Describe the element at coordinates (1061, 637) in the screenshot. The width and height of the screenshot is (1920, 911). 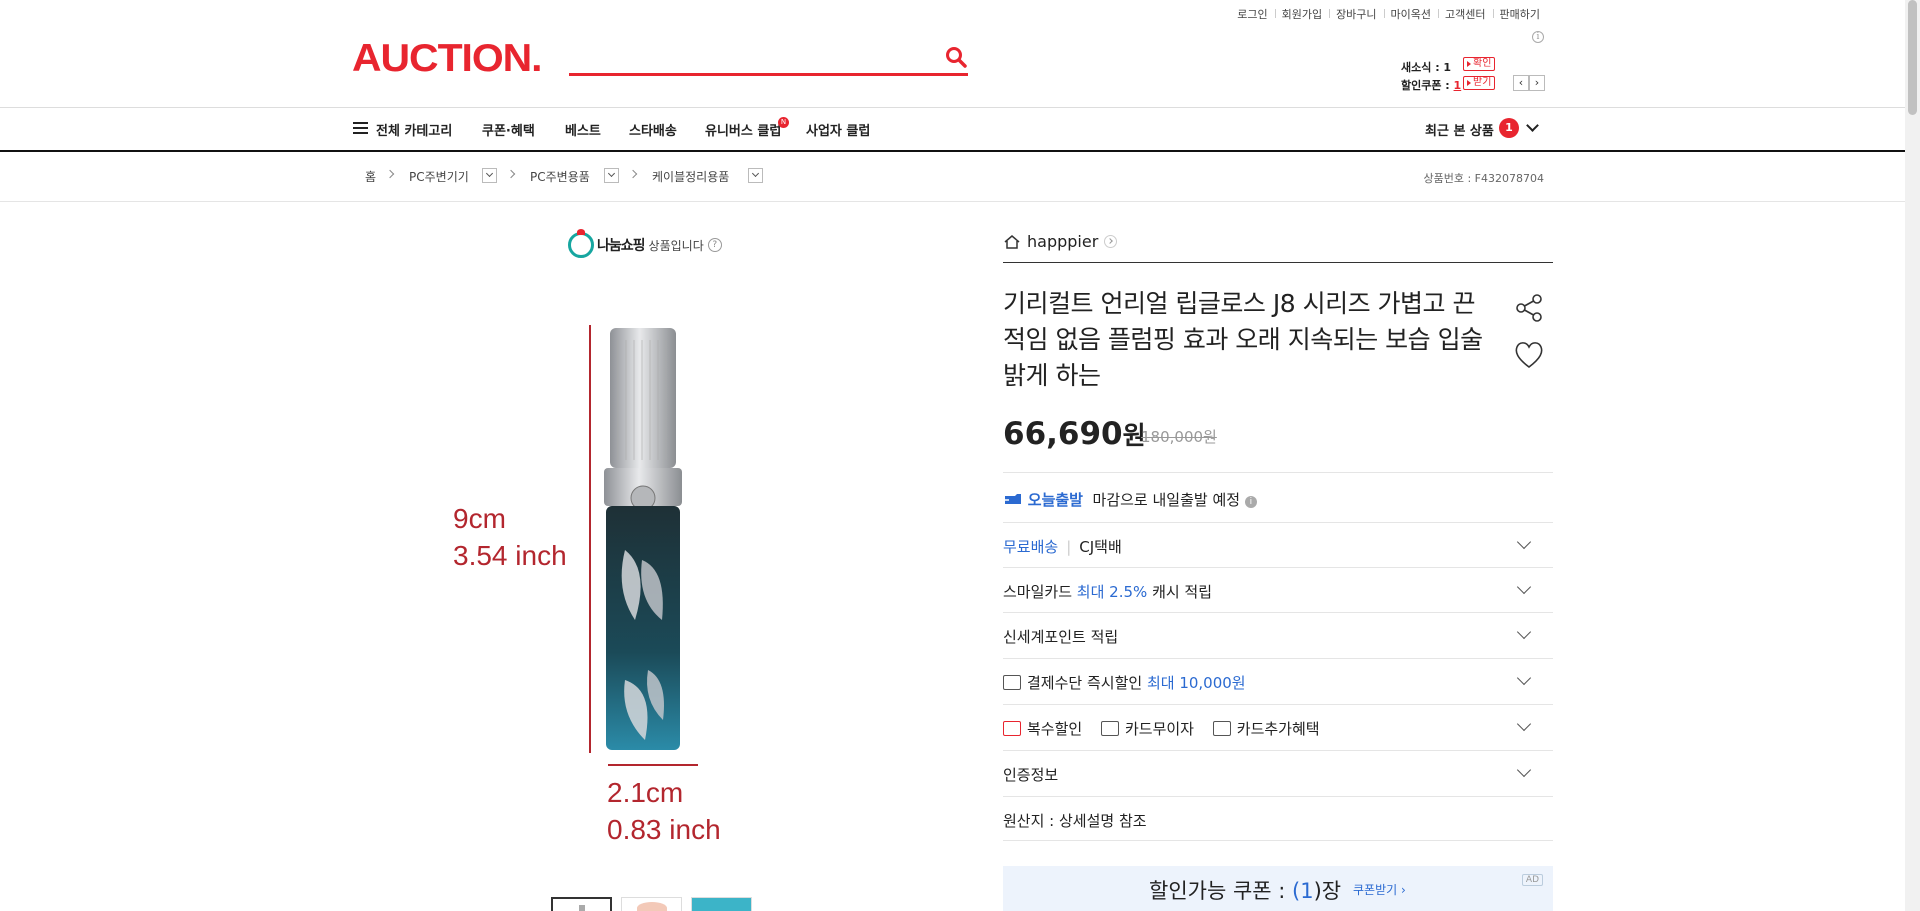
I see `shinsegae-label: 신세계포인트 적립` at that location.